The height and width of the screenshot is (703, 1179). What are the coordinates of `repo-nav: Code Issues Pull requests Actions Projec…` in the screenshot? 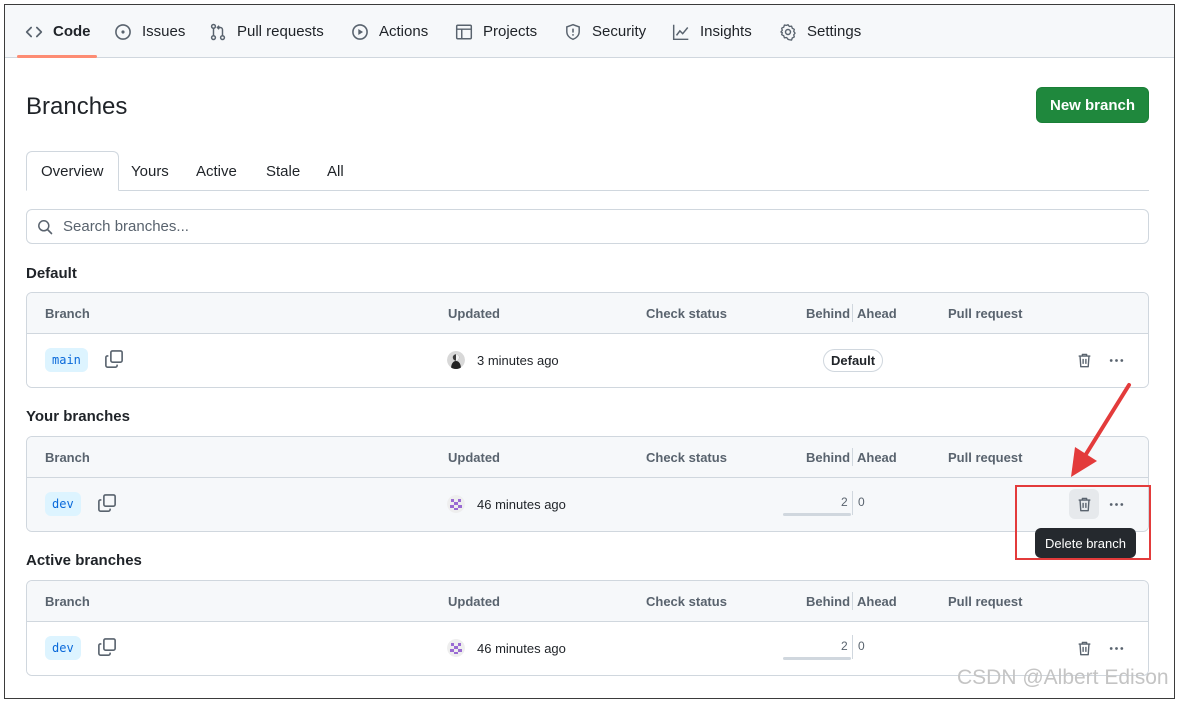 It's located at (589, 31).